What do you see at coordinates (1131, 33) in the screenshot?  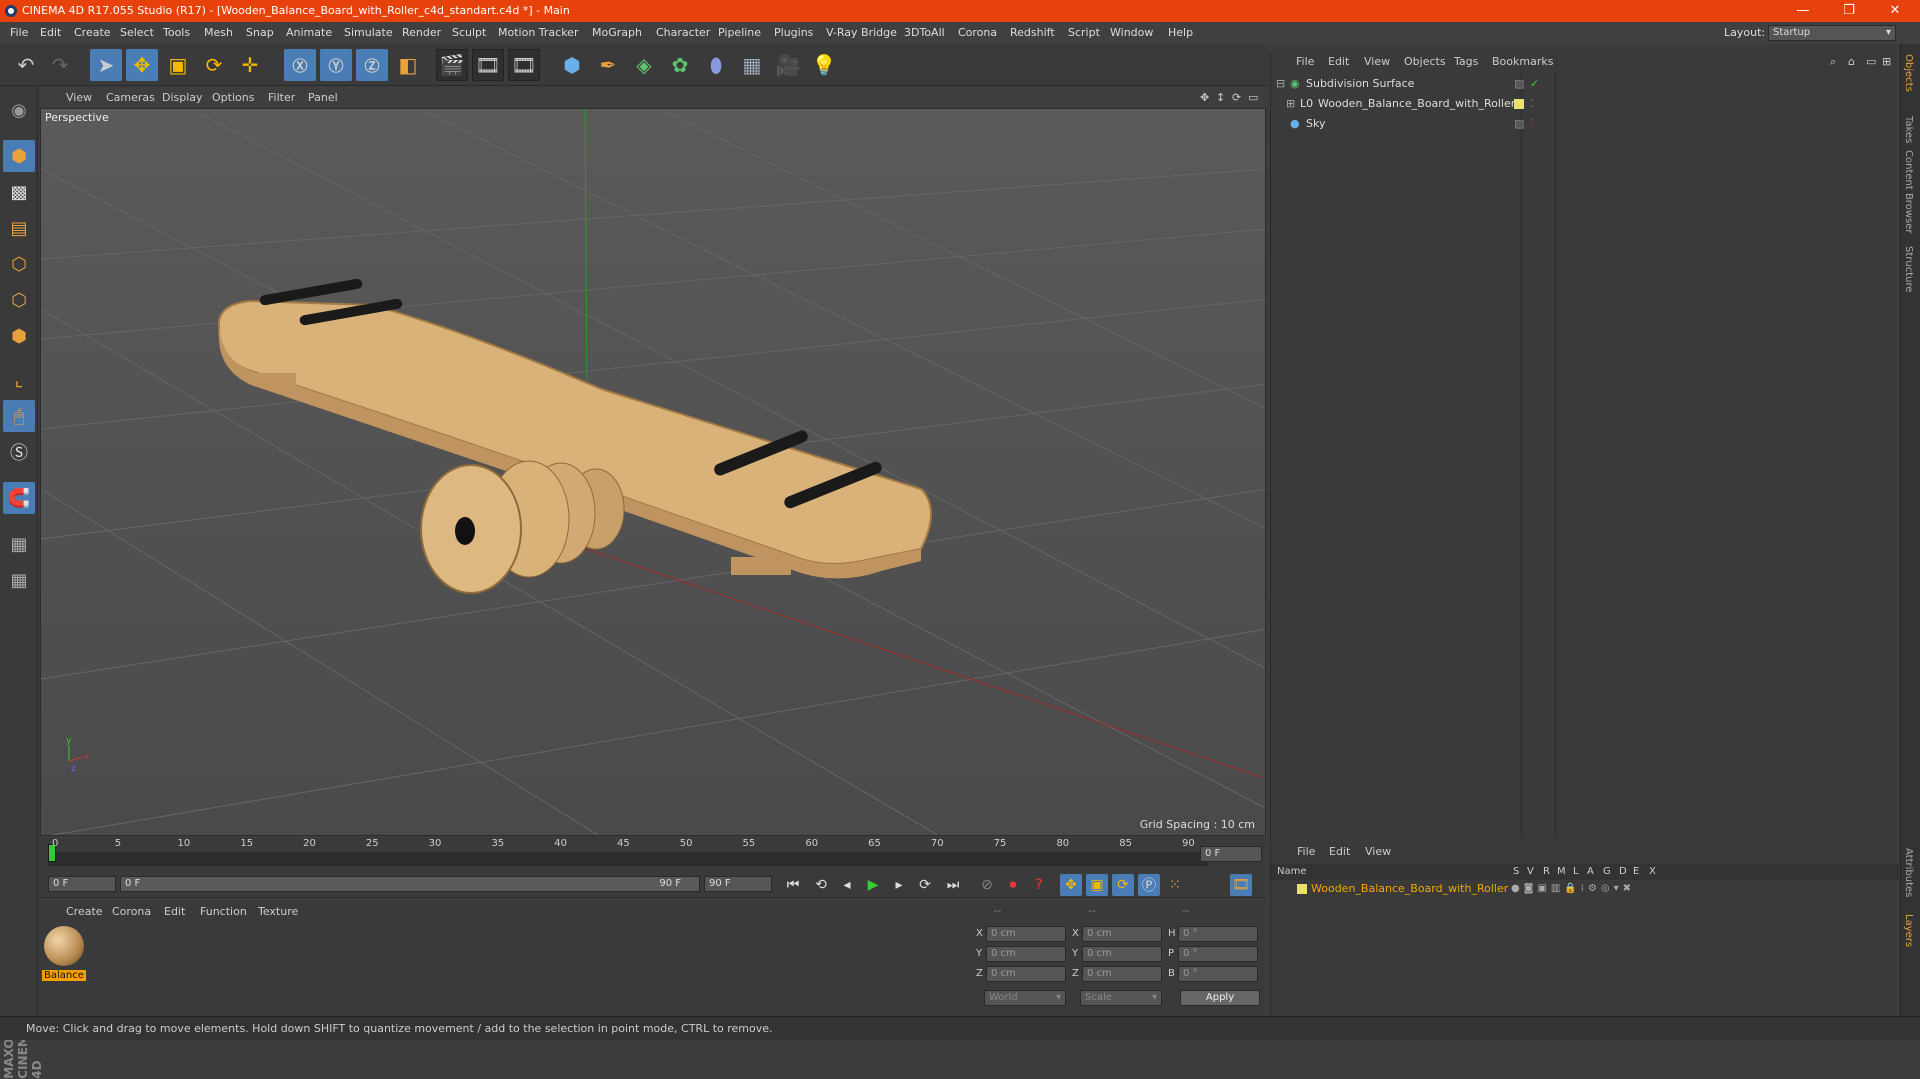 I see `menu-window: Window` at bounding box center [1131, 33].